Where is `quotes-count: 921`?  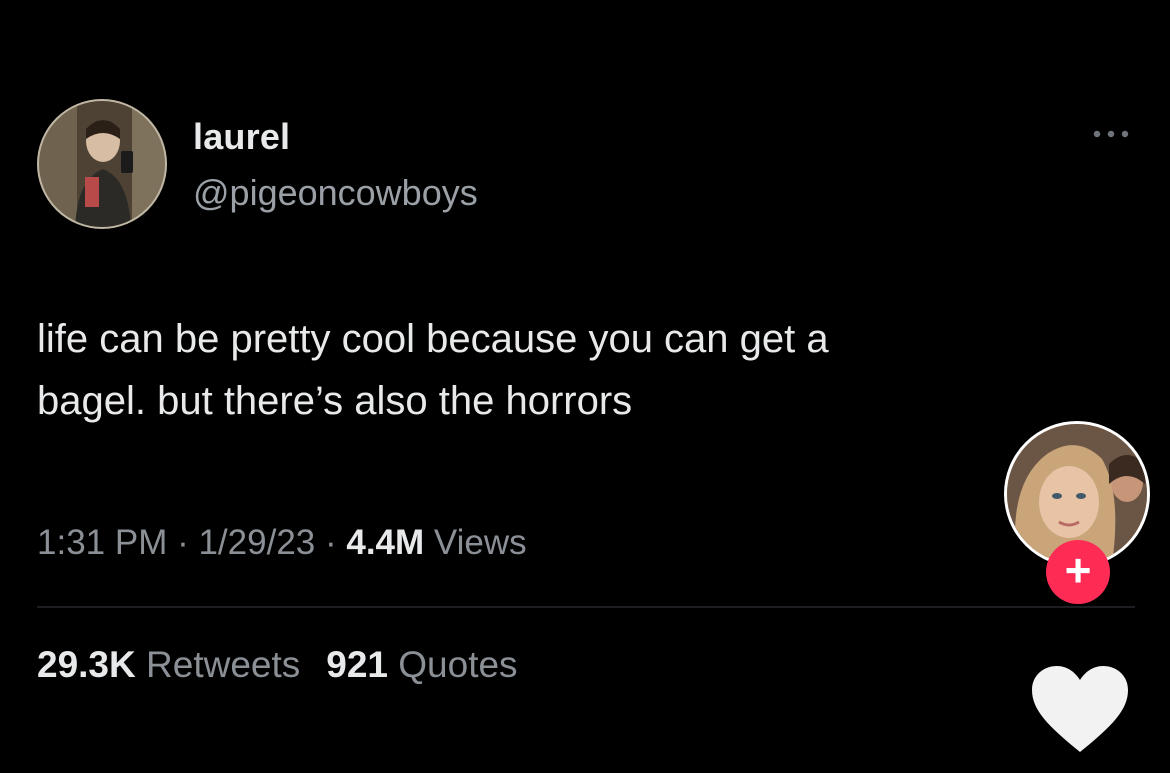 quotes-count: 921 is located at coordinates (357, 664).